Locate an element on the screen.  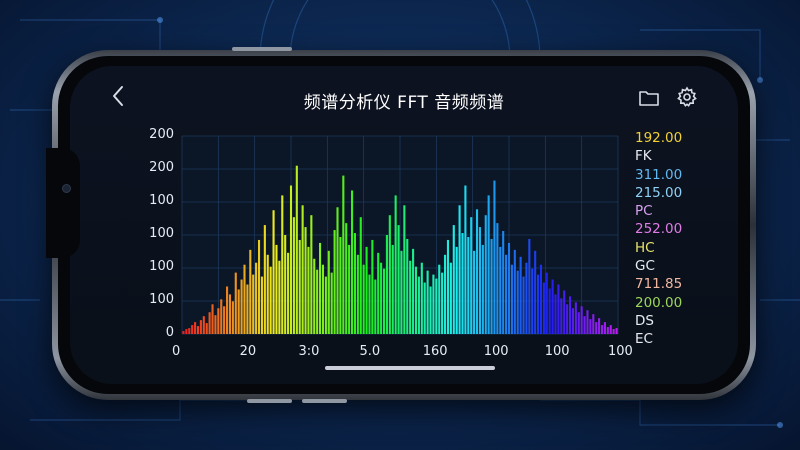
x-tick-label: 0 is located at coordinates (176, 351).